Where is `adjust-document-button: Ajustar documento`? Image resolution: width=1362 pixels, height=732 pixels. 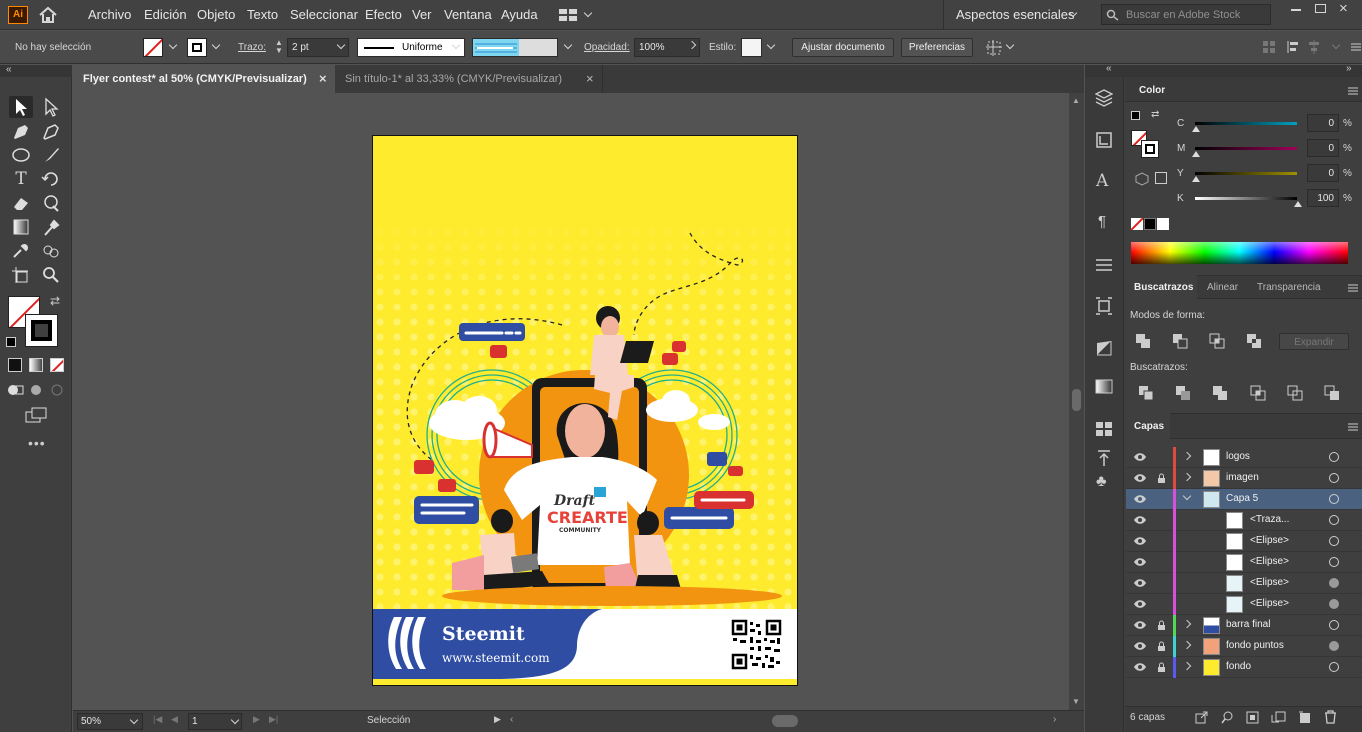
adjust-document-button: Ajustar documento is located at coordinates (843, 47).